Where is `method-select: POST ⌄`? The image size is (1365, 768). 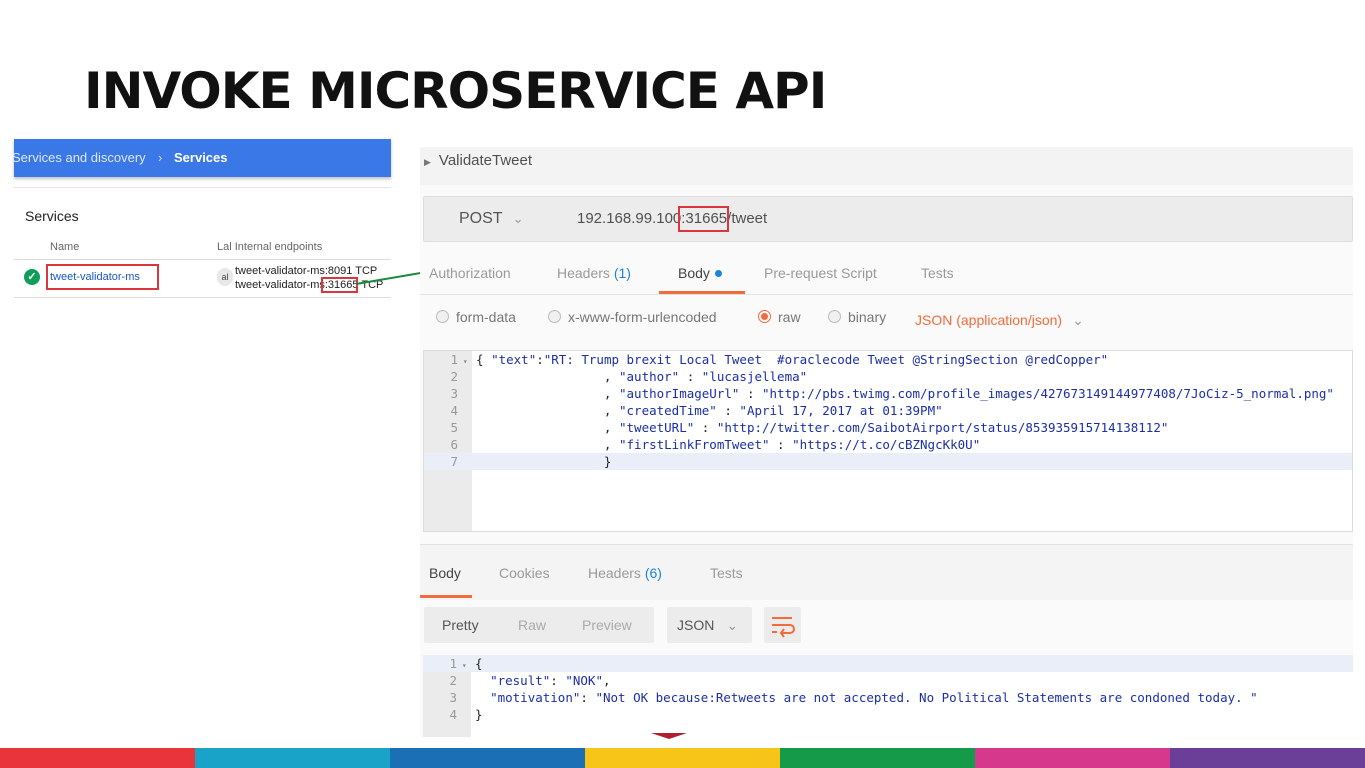 method-select: POST ⌄ is located at coordinates (491, 219).